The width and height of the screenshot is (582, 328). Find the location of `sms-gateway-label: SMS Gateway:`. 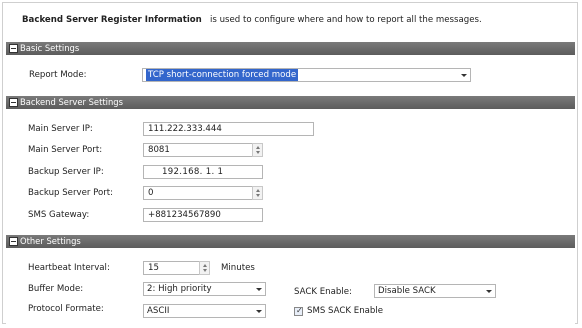

sms-gateway-label: SMS Gateway: is located at coordinates (59, 215).